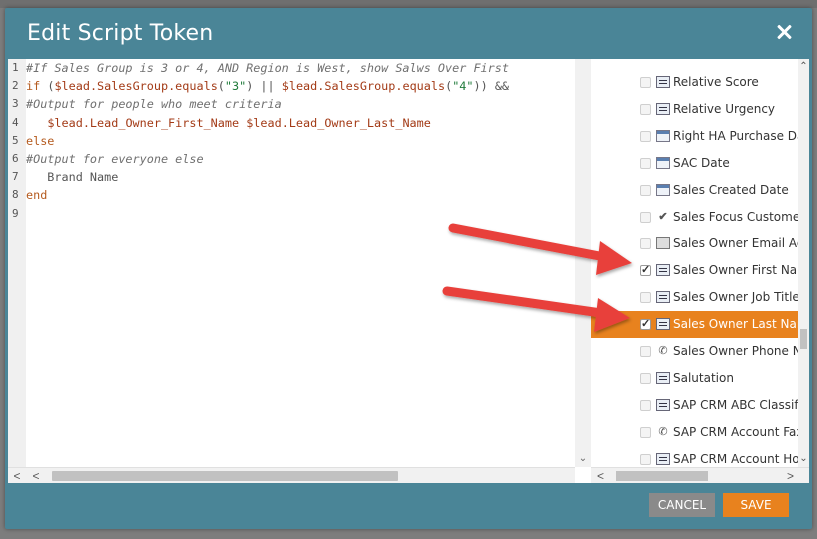  Describe the element at coordinates (36, 476) in the screenshot. I see `scroll-right-icon: <` at that location.